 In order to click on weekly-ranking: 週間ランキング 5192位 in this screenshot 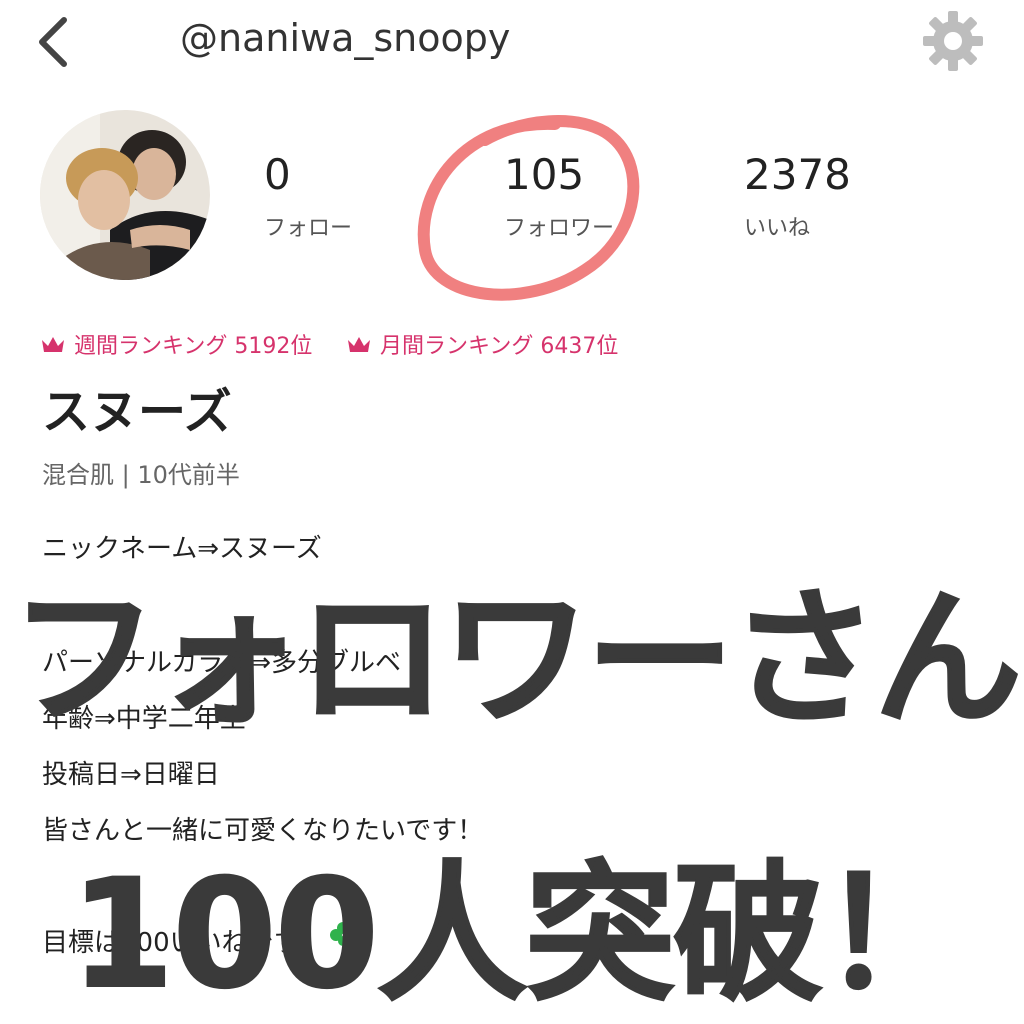, I will do `click(176, 344)`.